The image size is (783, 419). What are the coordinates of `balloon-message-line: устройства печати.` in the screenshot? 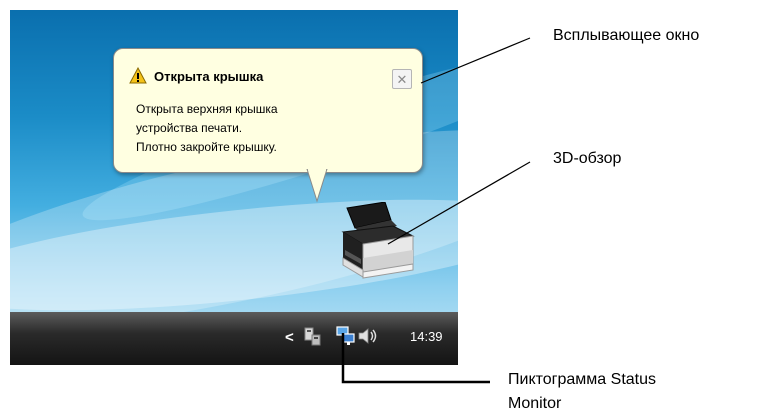 It's located at (189, 128).